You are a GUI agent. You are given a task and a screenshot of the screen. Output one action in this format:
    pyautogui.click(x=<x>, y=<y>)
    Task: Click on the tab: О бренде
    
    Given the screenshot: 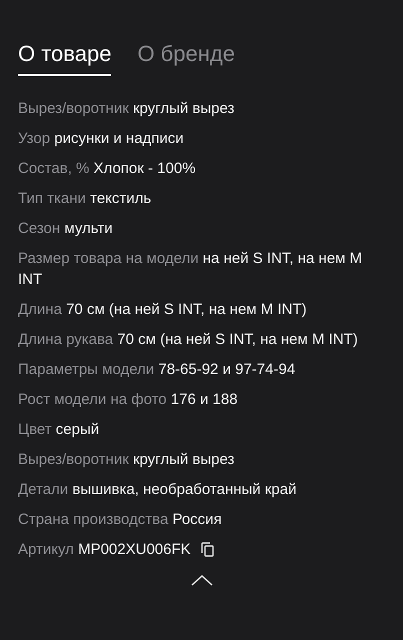 What is the action you would take?
    pyautogui.click(x=186, y=58)
    